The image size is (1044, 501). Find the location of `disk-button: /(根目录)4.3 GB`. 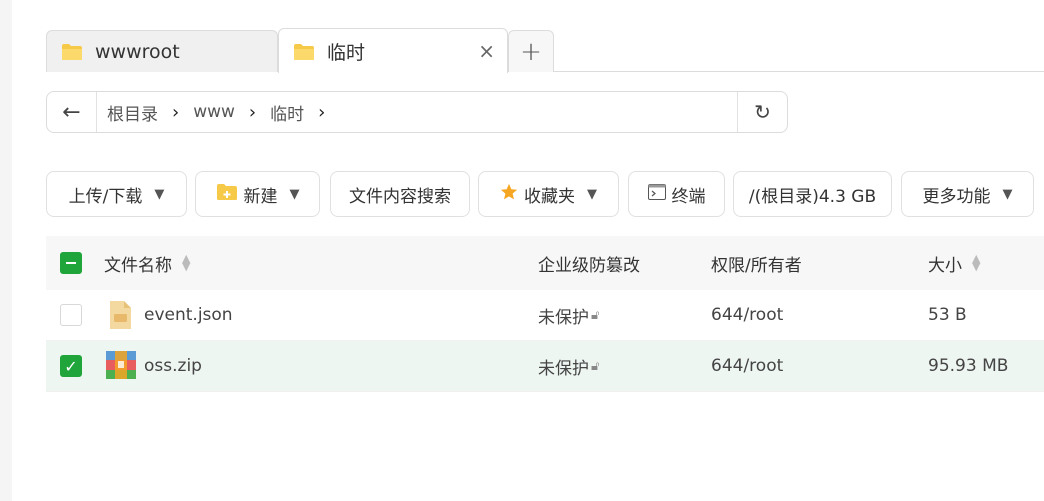

disk-button: /(根目录)4.3 GB is located at coordinates (812, 194).